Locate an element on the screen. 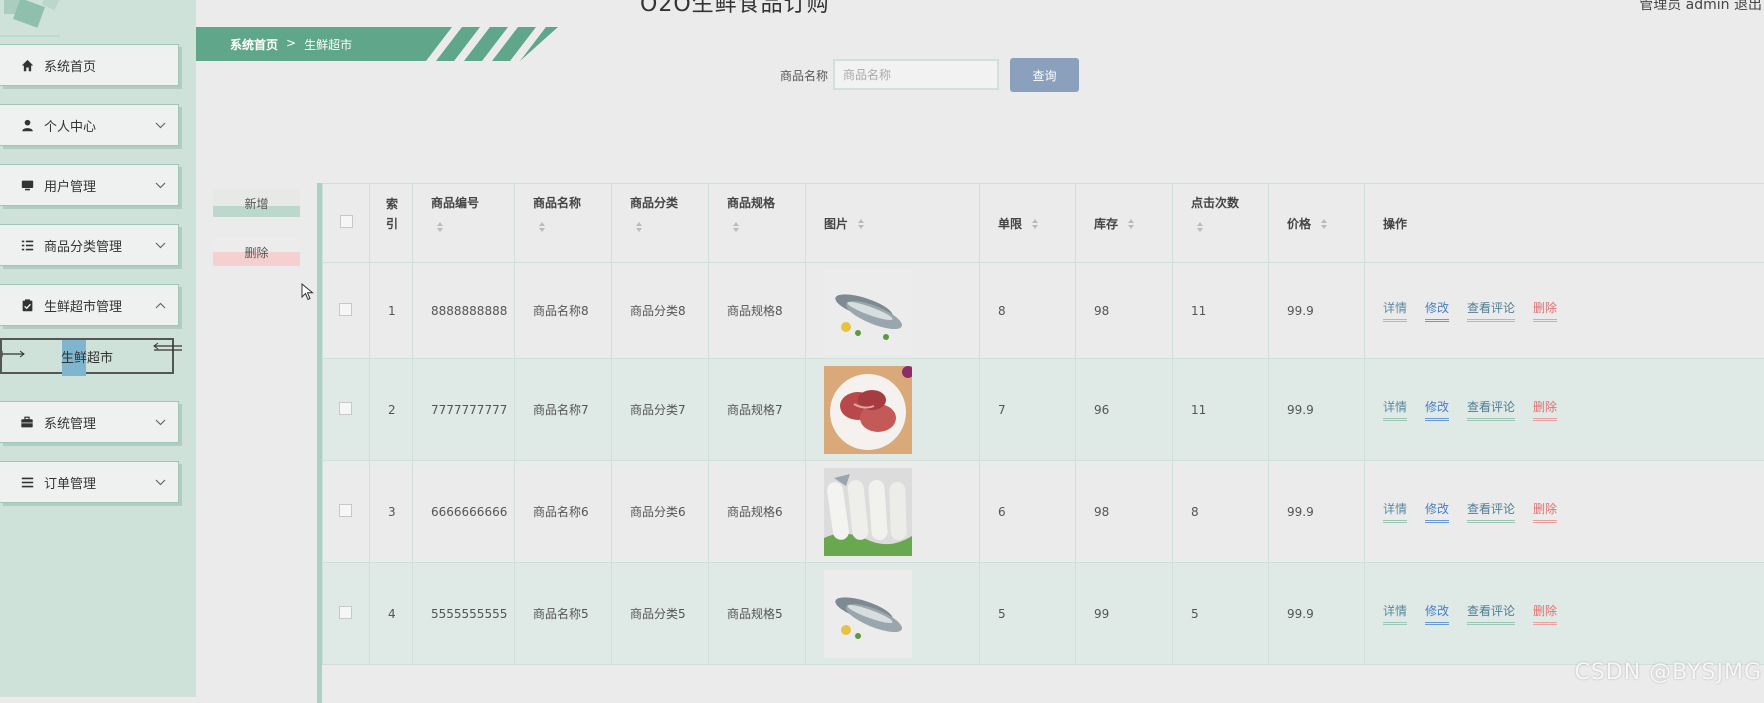 Image resolution: width=1764 pixels, height=703 pixels. search-input is located at coordinates (916, 74).